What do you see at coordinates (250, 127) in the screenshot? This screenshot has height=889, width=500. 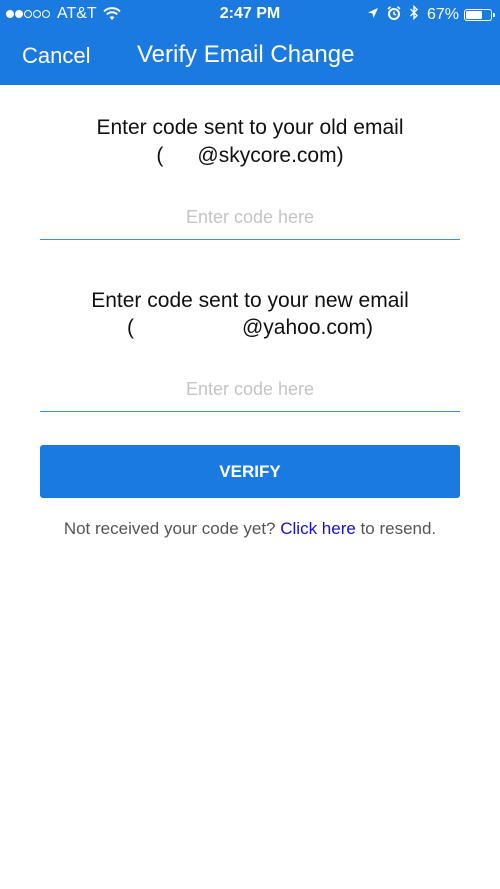 I see `old-email-heading: Enter code sent to your old email` at bounding box center [250, 127].